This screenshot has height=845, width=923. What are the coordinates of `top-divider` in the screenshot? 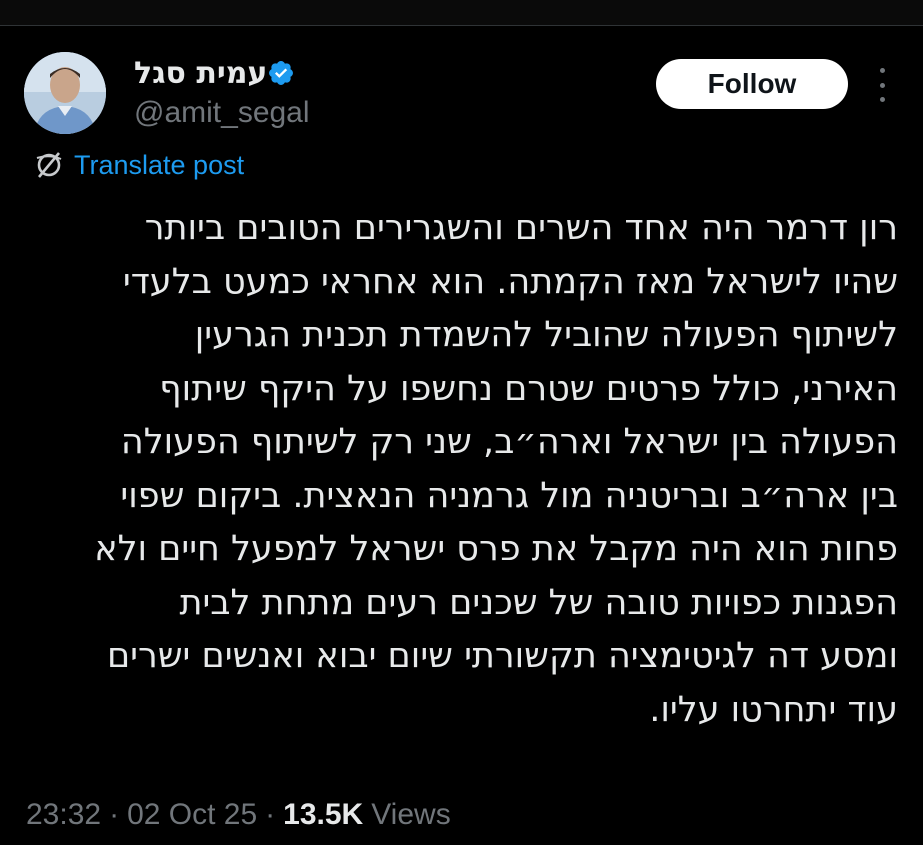 It's located at (461, 13).